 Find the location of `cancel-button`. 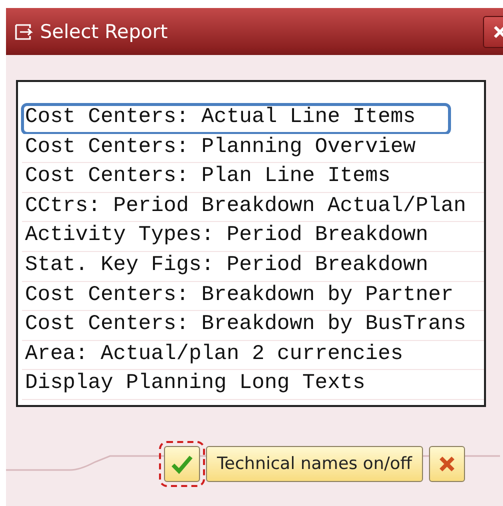

cancel-button is located at coordinates (446, 464).